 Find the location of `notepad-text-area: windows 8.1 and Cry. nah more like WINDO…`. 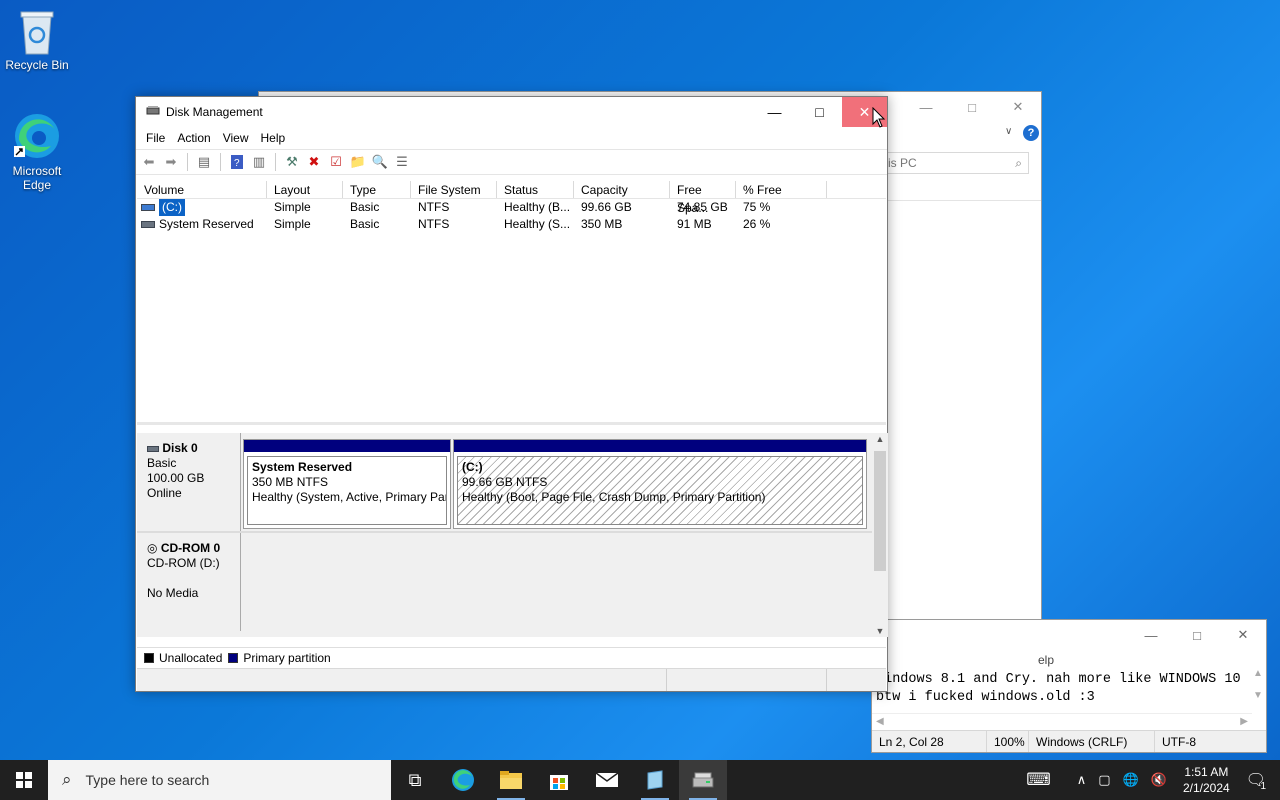

notepad-text-area: windows 8.1 and Cry. nah more like WINDO… is located at coordinates (1058, 689).